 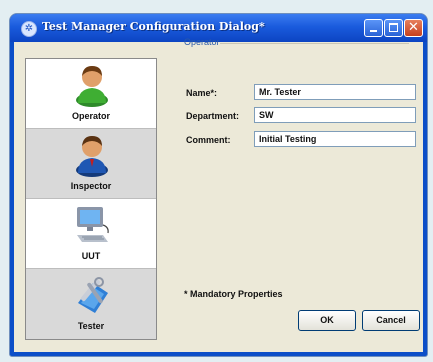 I want to click on sidebar-item-tester: Tester, so click(x=91, y=304).